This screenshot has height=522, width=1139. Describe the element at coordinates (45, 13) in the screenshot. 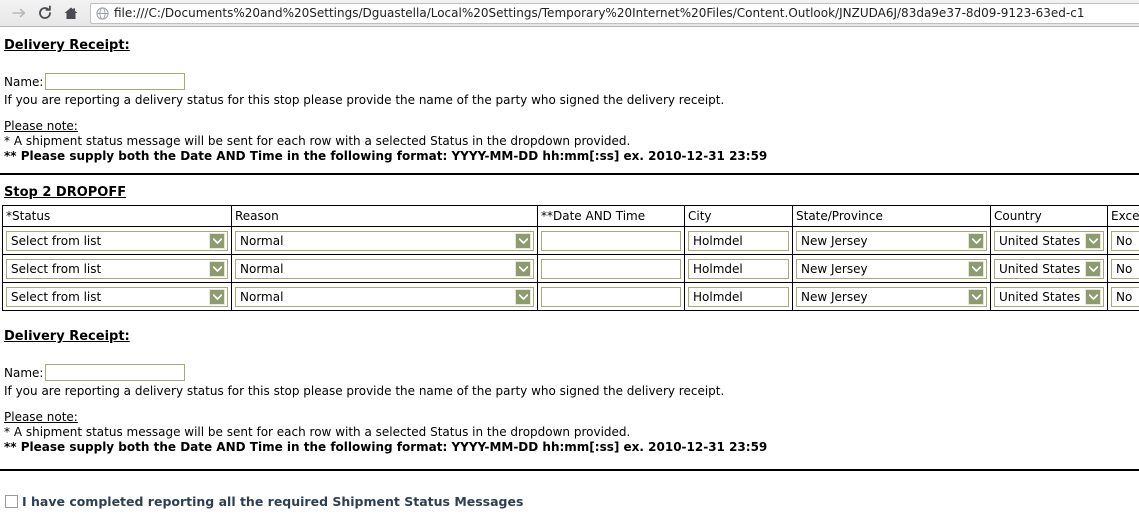

I see `reload-icon` at that location.